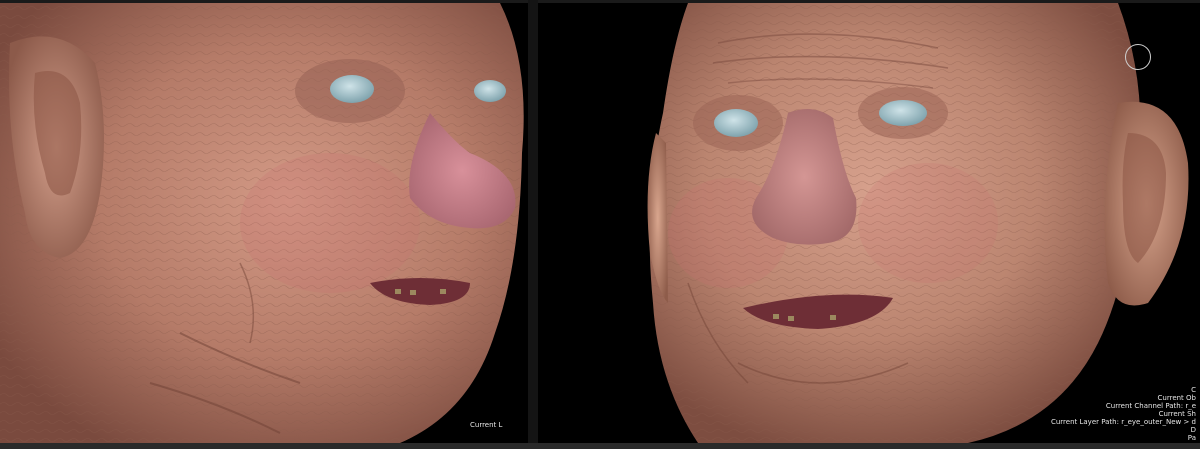 This screenshot has width=1200, height=449. Describe the element at coordinates (1123, 422) in the screenshot. I see `info-layer-path: Current Layer Path: r_eye_outer_New > d` at that location.